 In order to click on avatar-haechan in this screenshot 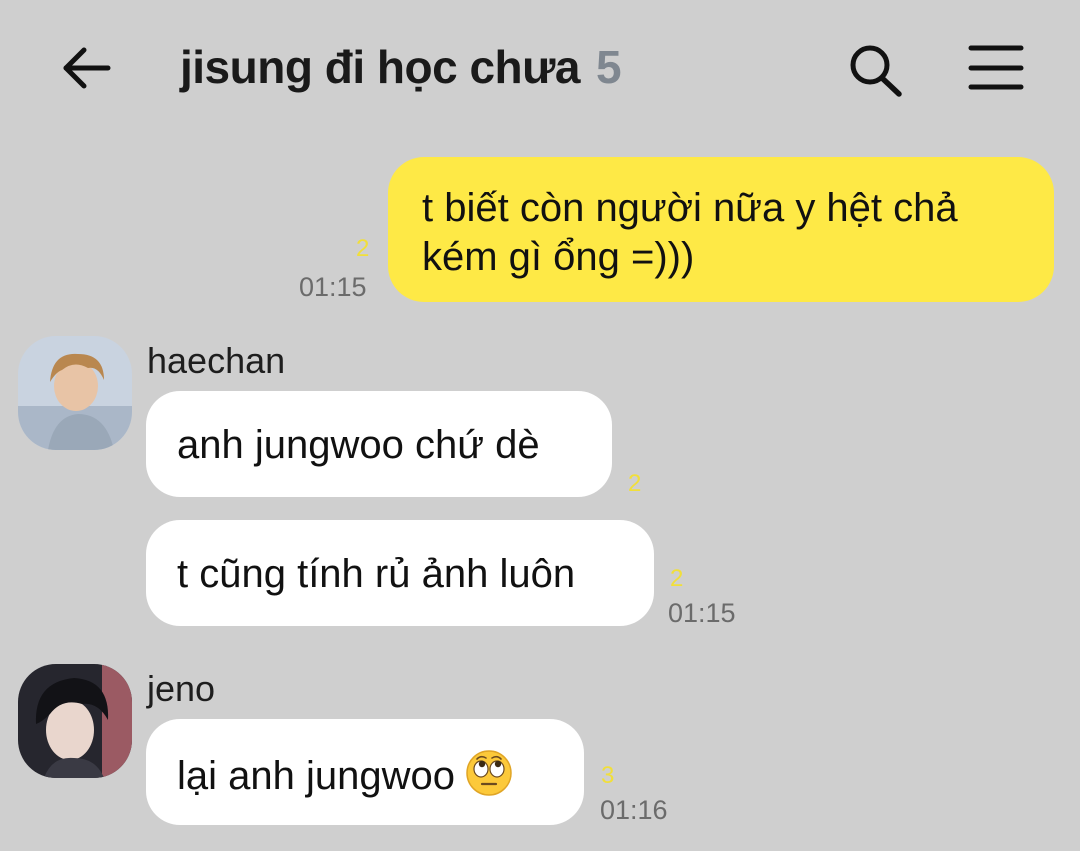, I will do `click(75, 393)`.